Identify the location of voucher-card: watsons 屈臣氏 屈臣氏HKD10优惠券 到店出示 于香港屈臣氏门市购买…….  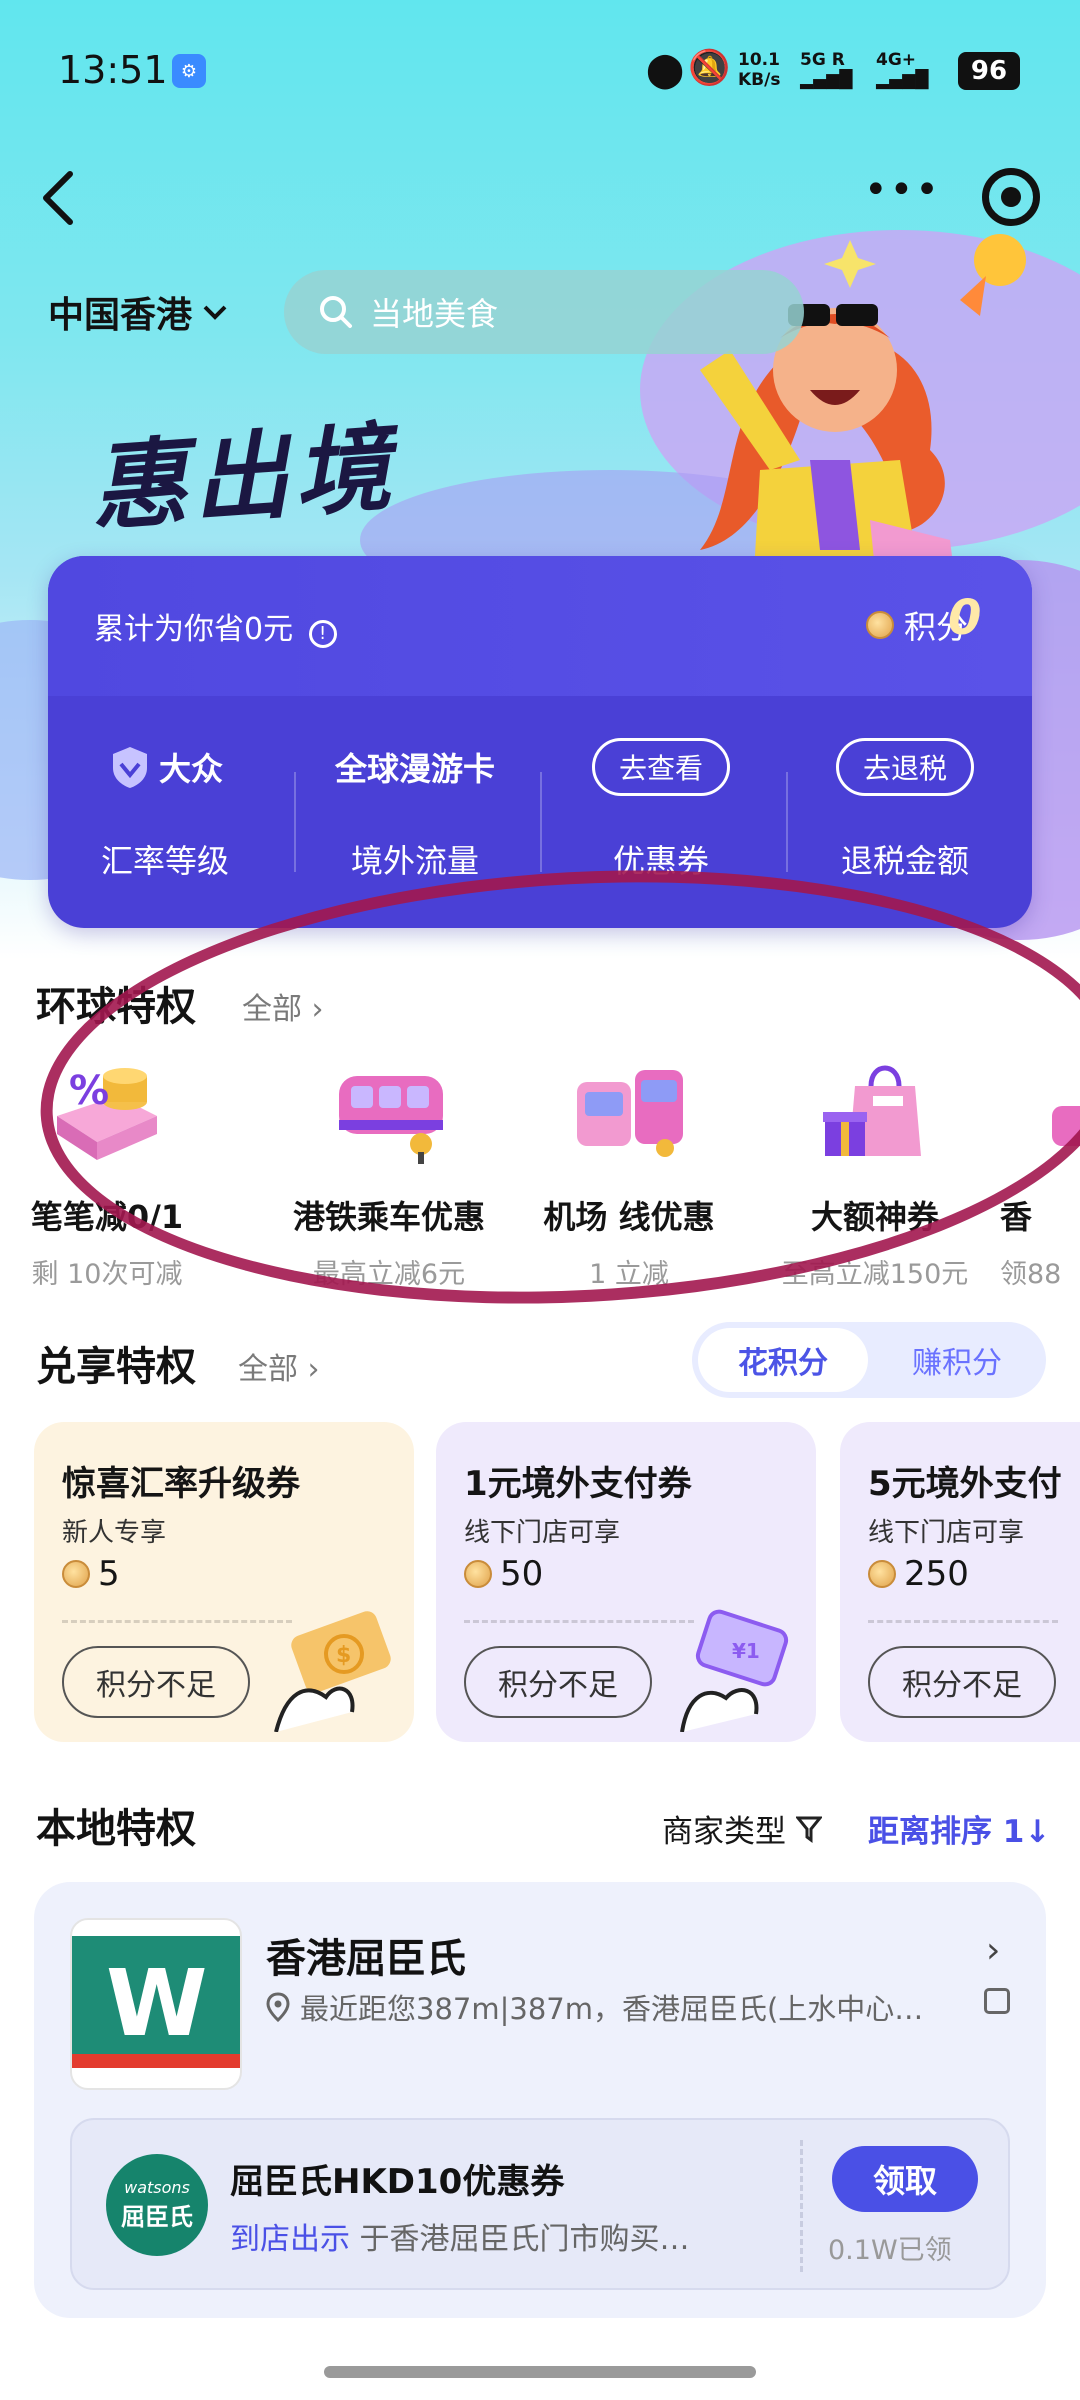
(540, 2204).